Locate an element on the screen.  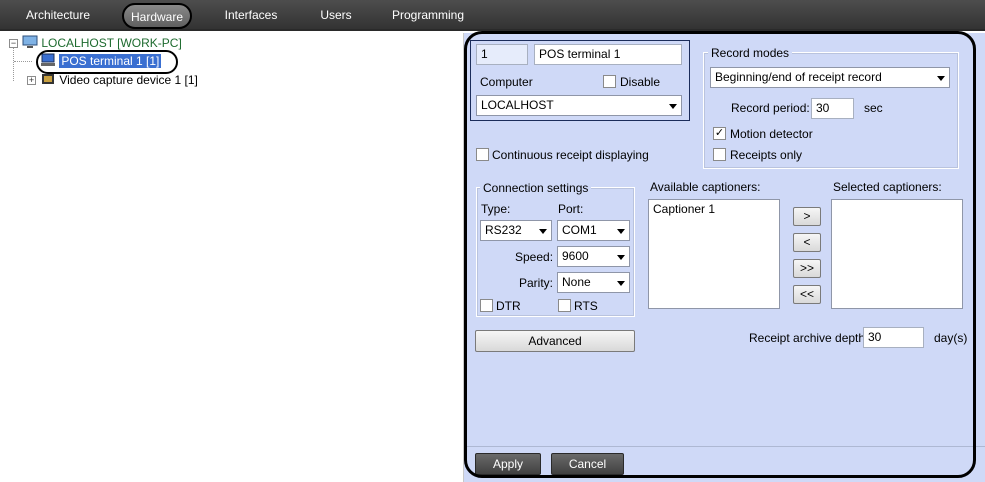
parity-label: Parity: is located at coordinates (536, 283).